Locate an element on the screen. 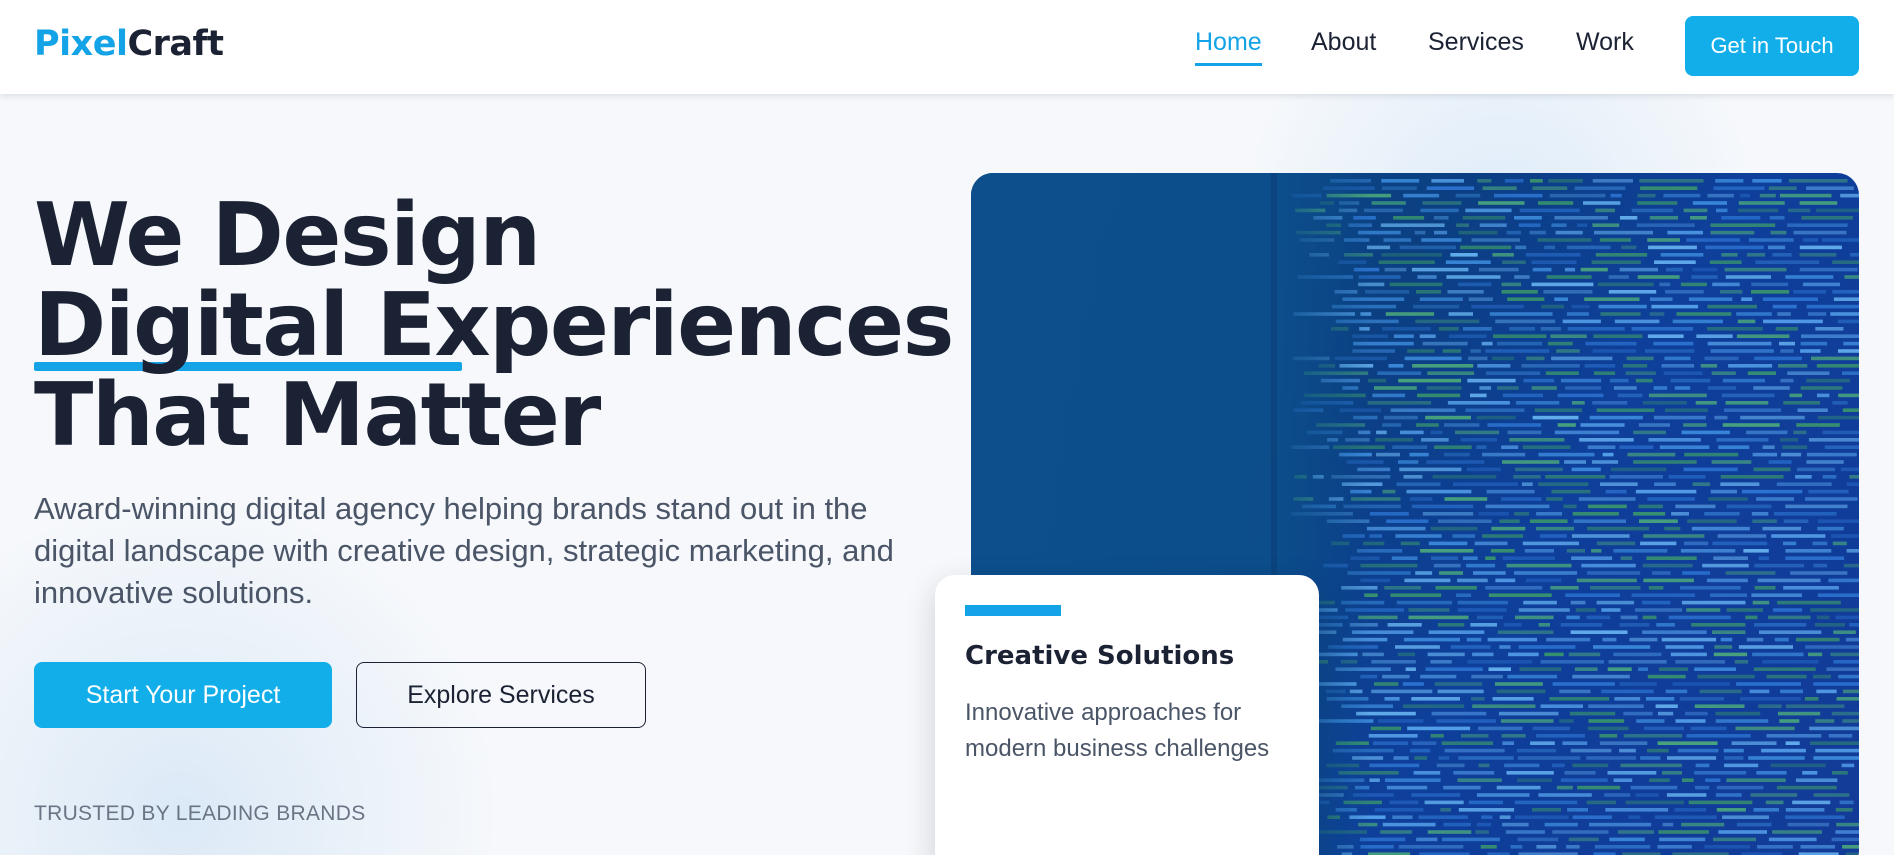 This screenshot has width=1894, height=855. start-project-button: Start Your Project is located at coordinates (183, 695).